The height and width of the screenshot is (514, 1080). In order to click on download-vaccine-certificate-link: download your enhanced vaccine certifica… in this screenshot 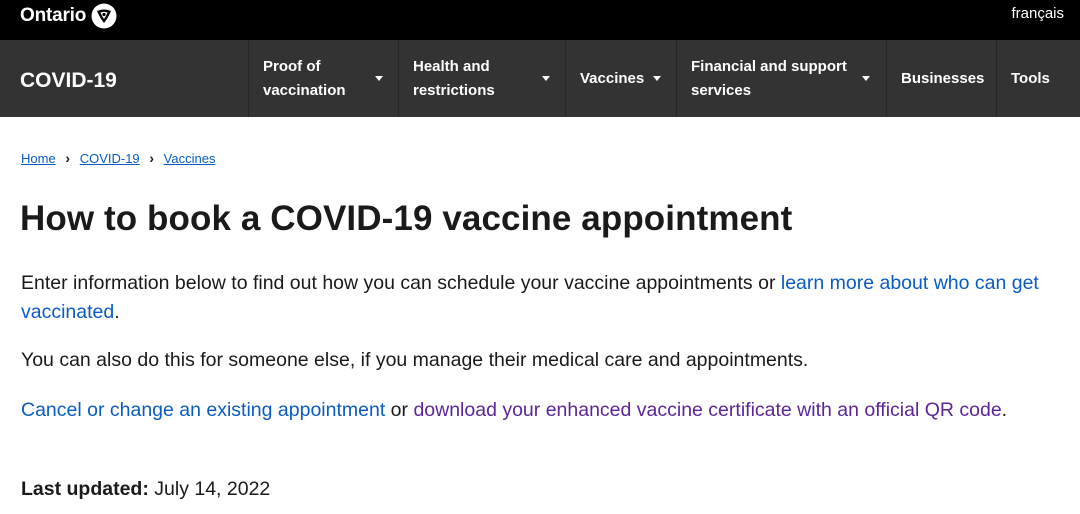, I will do `click(707, 410)`.